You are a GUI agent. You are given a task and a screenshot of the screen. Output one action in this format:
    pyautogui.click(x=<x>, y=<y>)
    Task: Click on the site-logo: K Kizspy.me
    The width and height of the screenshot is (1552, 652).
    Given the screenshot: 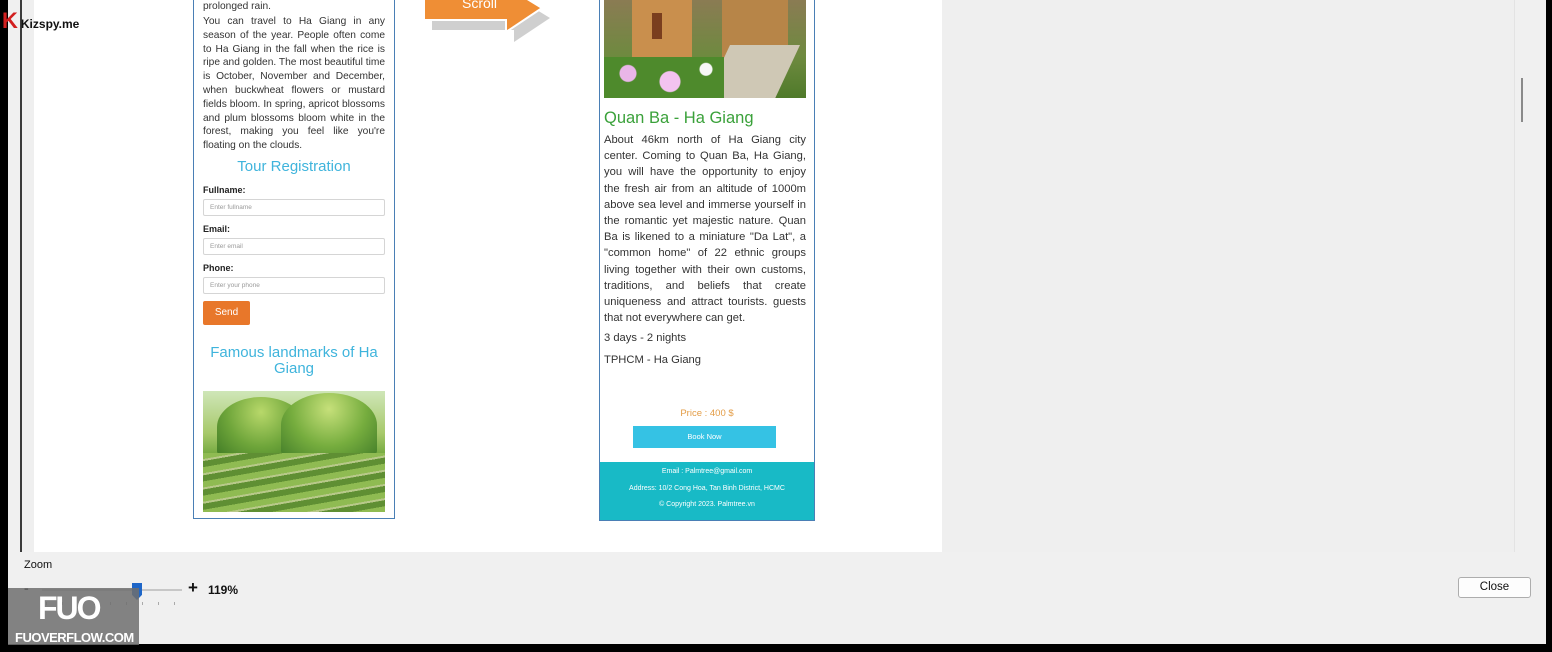 What is the action you would take?
    pyautogui.click(x=40, y=21)
    